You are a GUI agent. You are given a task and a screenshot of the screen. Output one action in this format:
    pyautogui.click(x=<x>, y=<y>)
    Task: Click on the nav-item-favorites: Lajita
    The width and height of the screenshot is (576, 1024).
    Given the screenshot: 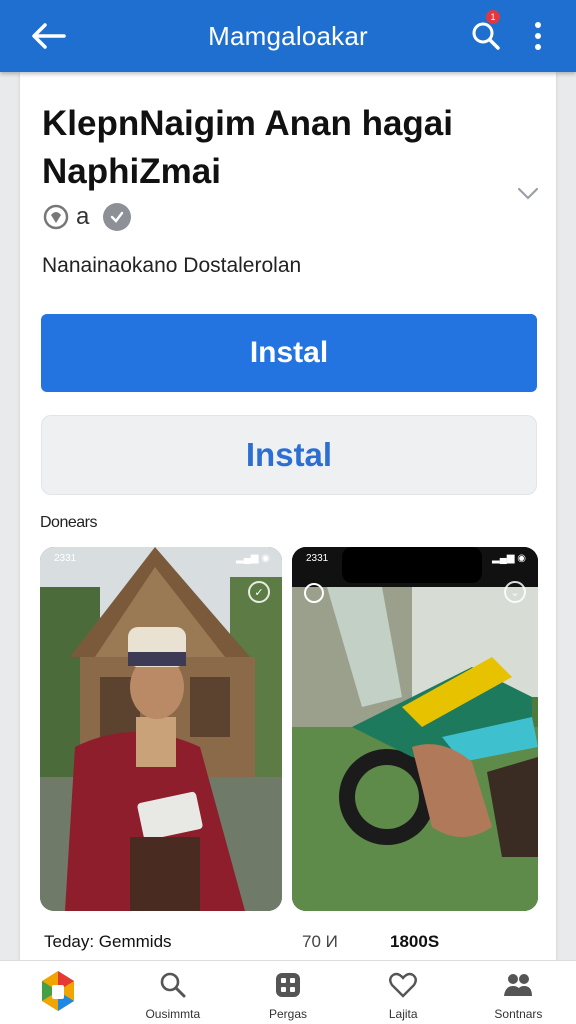 What is the action you would take?
    pyautogui.click(x=403, y=992)
    